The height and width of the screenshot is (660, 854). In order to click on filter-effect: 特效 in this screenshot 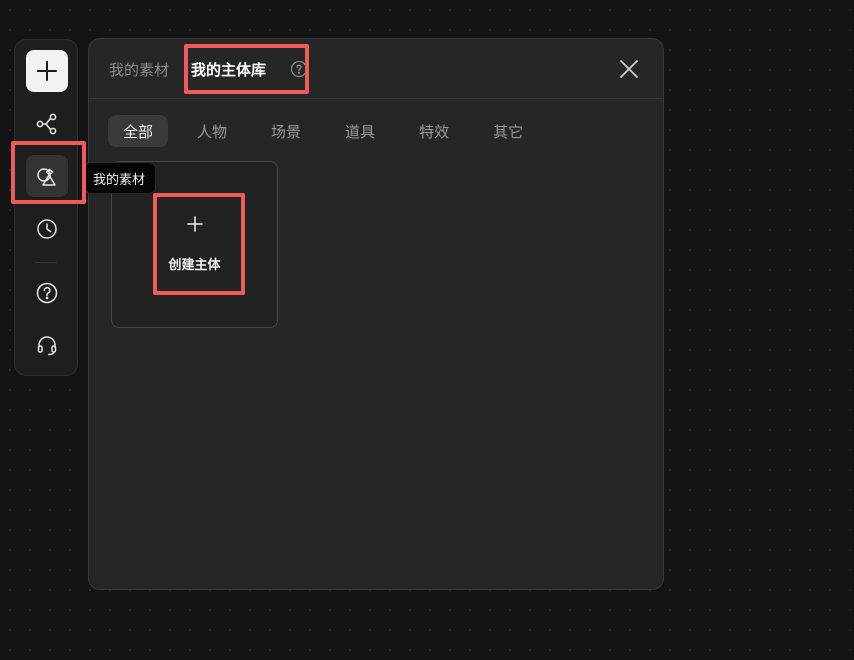, I will do `click(434, 131)`.